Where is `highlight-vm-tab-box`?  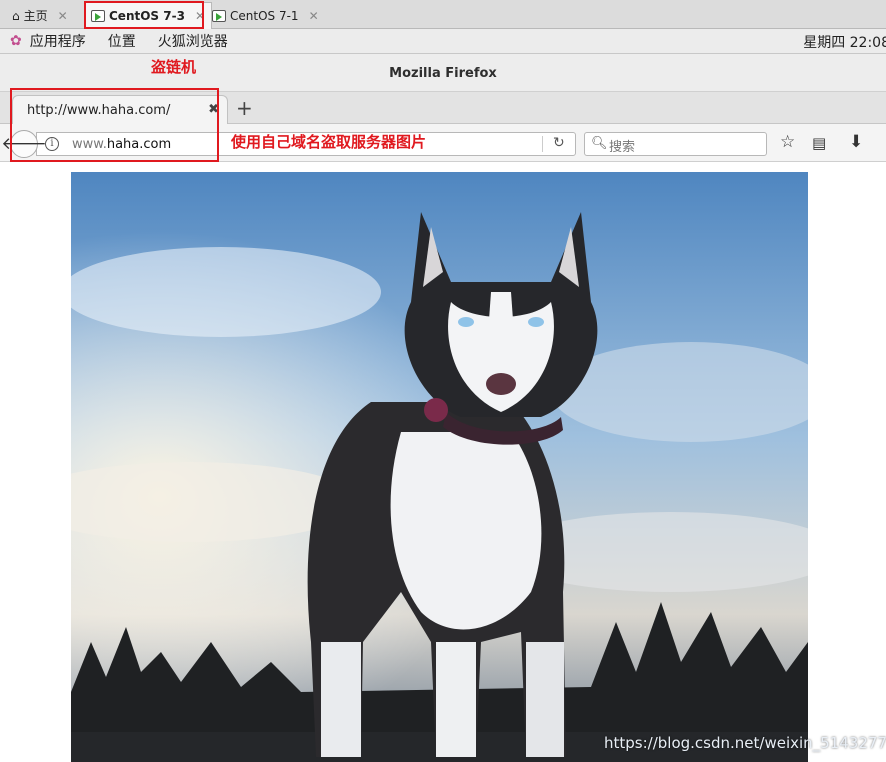 highlight-vm-tab-box is located at coordinates (144, 15).